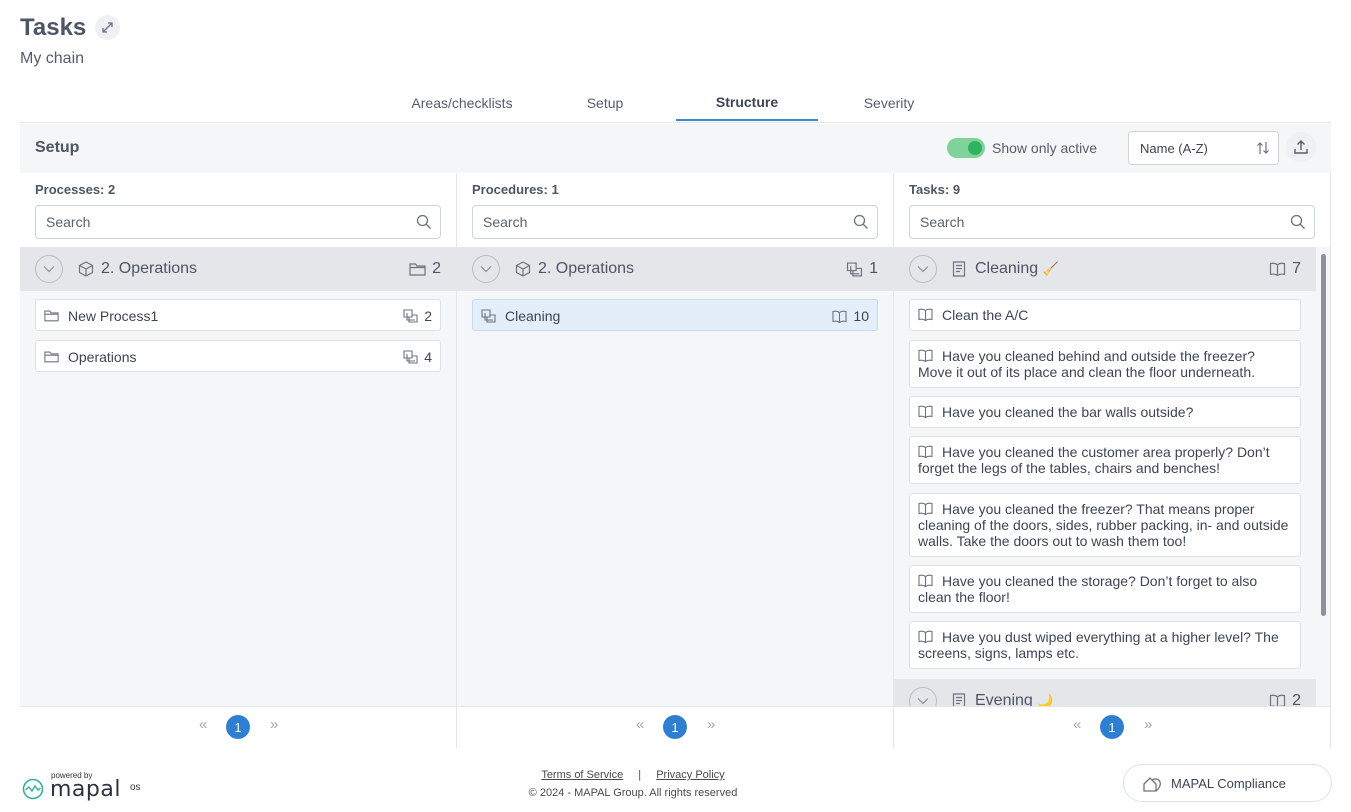 The width and height of the screenshot is (1351, 812). I want to click on task-item-label: Have you cleaned the bar walls outside?, so click(1068, 412).